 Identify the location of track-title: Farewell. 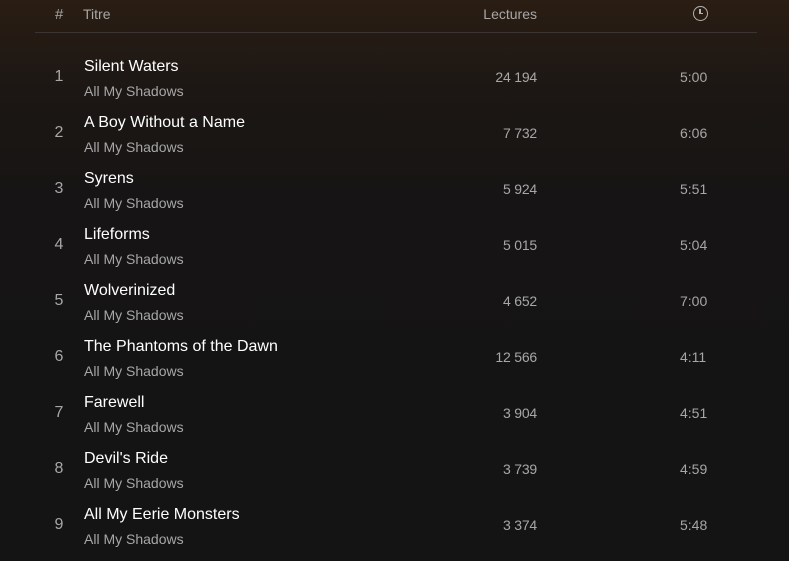
(114, 403).